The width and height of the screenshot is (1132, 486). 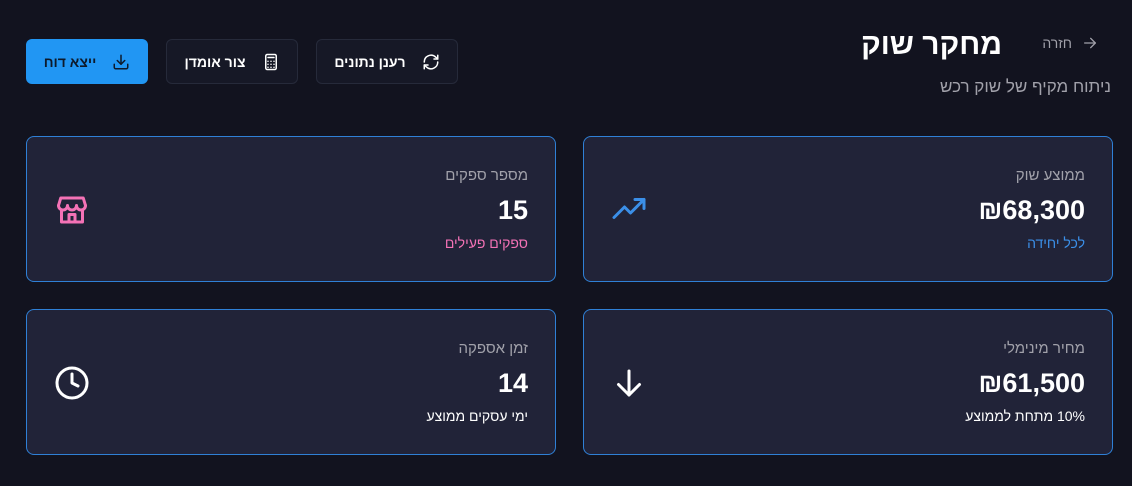 What do you see at coordinates (512, 383) in the screenshot?
I see `card-value: 14` at bounding box center [512, 383].